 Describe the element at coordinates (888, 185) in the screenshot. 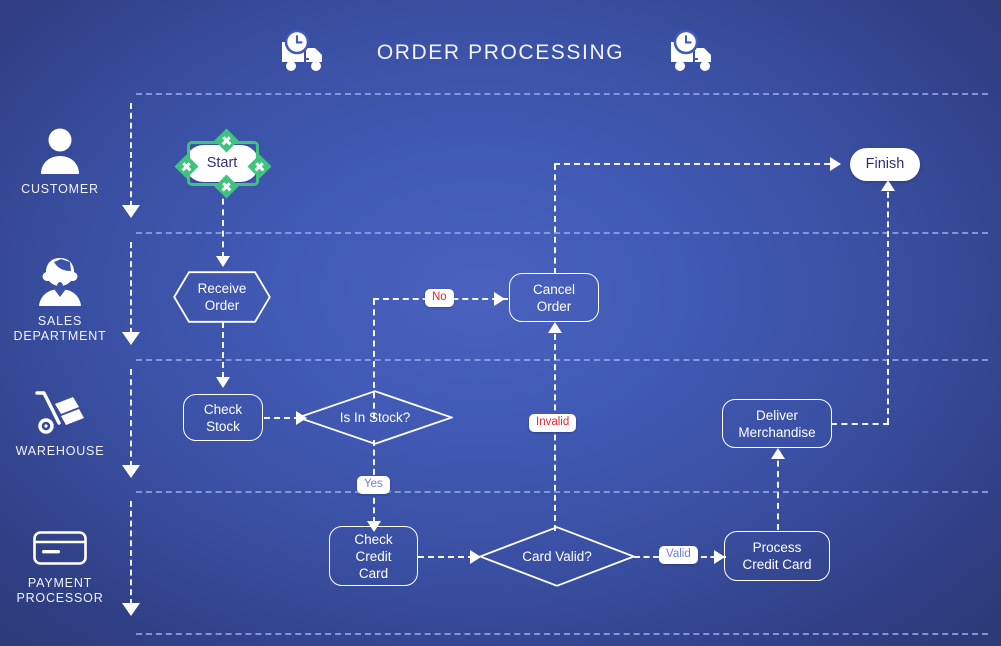

I see `arrowhead-finish-bottom` at that location.